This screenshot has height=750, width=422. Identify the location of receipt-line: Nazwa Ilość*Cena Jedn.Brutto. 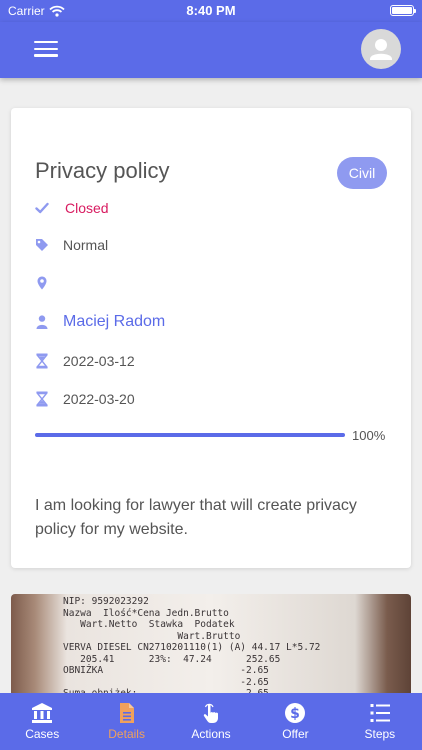
(146, 613).